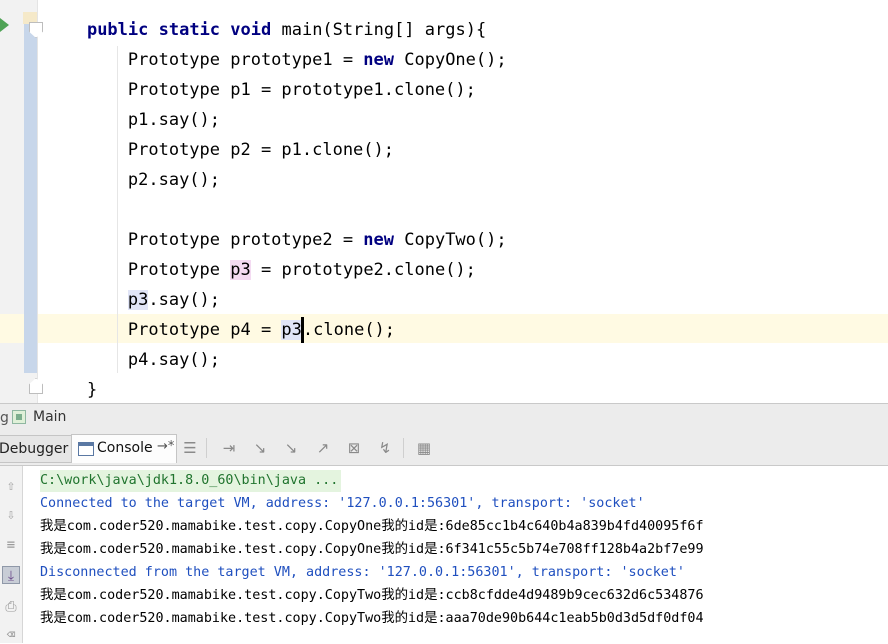 The height and width of the screenshot is (644, 888). Describe the element at coordinates (30, 194) in the screenshot. I see `method-scope-stripe` at that location.